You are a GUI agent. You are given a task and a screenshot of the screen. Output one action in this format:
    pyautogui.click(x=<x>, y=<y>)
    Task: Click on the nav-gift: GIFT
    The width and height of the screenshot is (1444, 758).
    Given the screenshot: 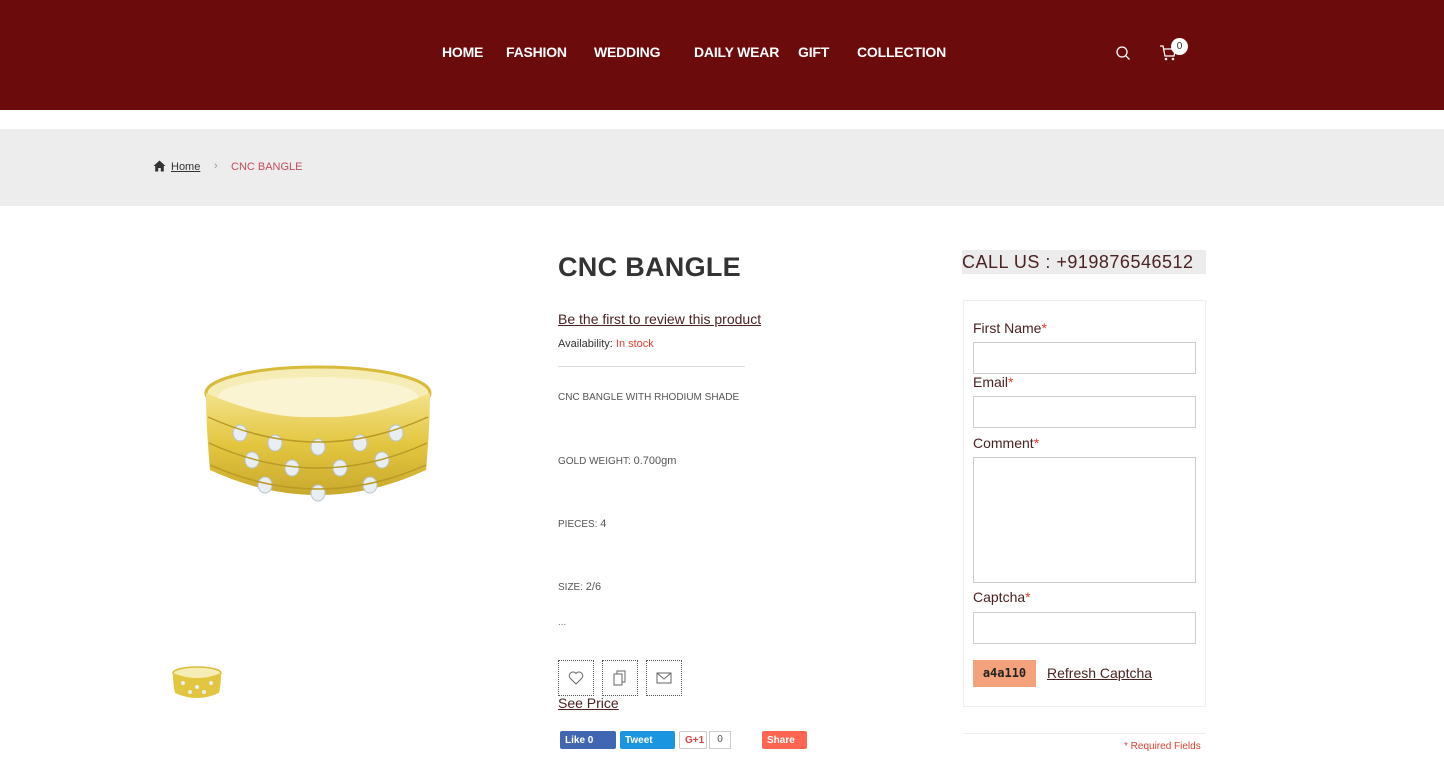 What is the action you would take?
    pyautogui.click(x=813, y=52)
    